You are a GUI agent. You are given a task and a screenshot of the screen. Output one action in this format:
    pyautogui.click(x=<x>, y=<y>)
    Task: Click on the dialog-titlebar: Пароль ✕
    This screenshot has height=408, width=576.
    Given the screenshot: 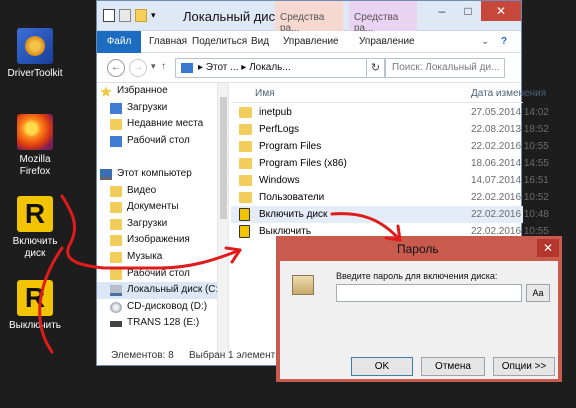 What is the action you would take?
    pyautogui.click(x=419, y=249)
    